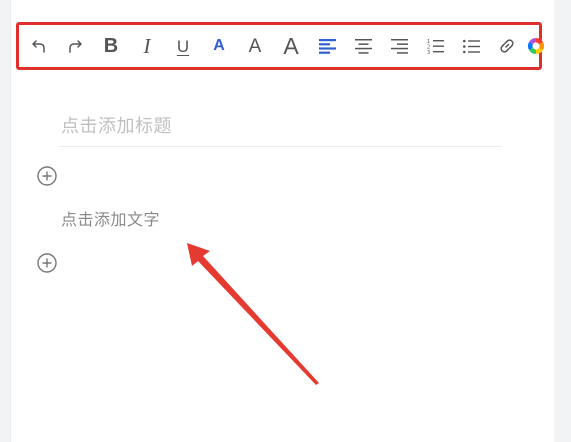  I want to click on undo-icon, so click(38, 46).